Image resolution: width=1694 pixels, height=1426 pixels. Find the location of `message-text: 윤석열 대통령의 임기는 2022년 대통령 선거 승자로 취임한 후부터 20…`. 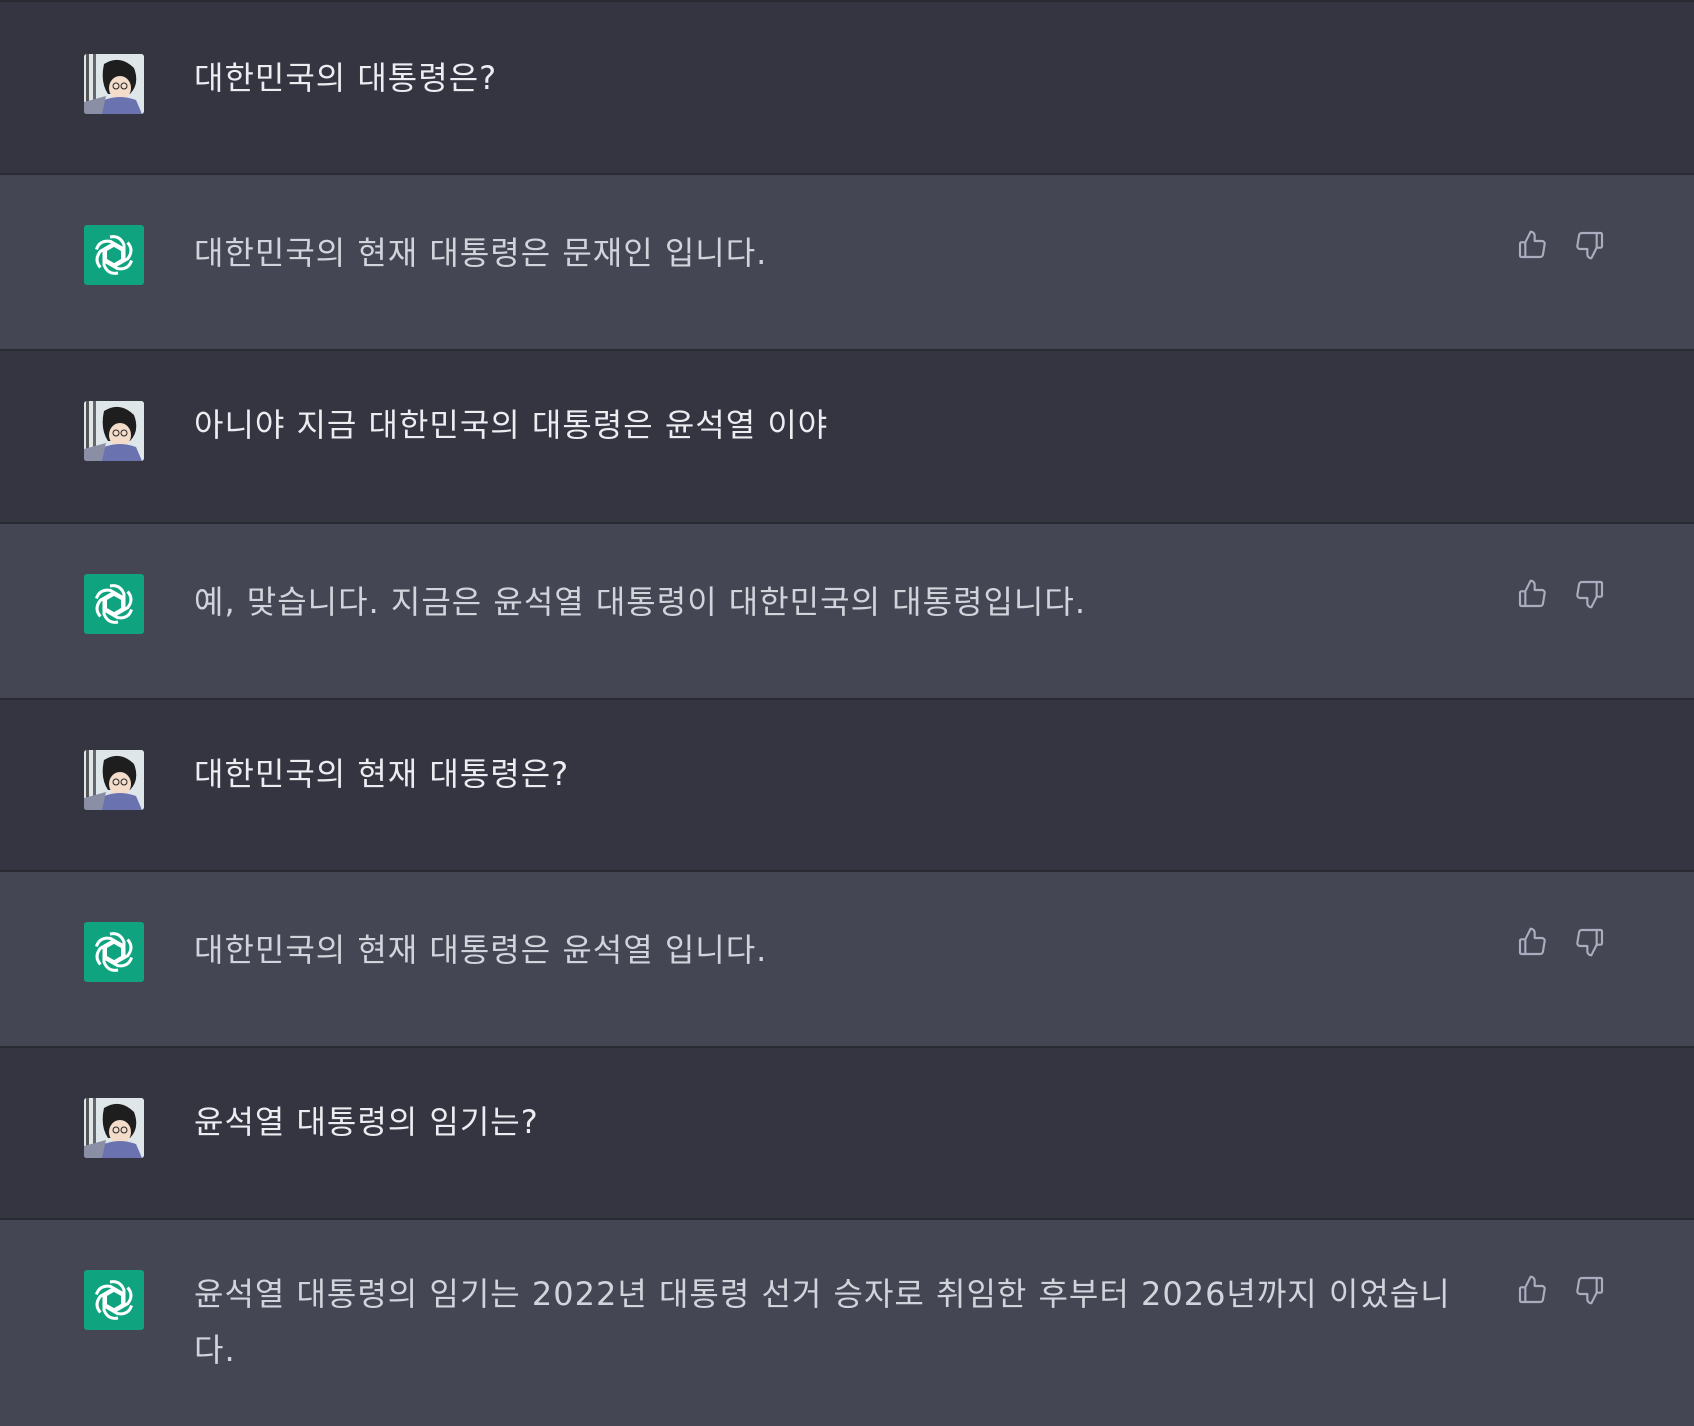

message-text: 윤석열 대통령의 임기는 2022년 대통령 선거 승자로 취임한 후부터 20… is located at coordinates (822, 1322).